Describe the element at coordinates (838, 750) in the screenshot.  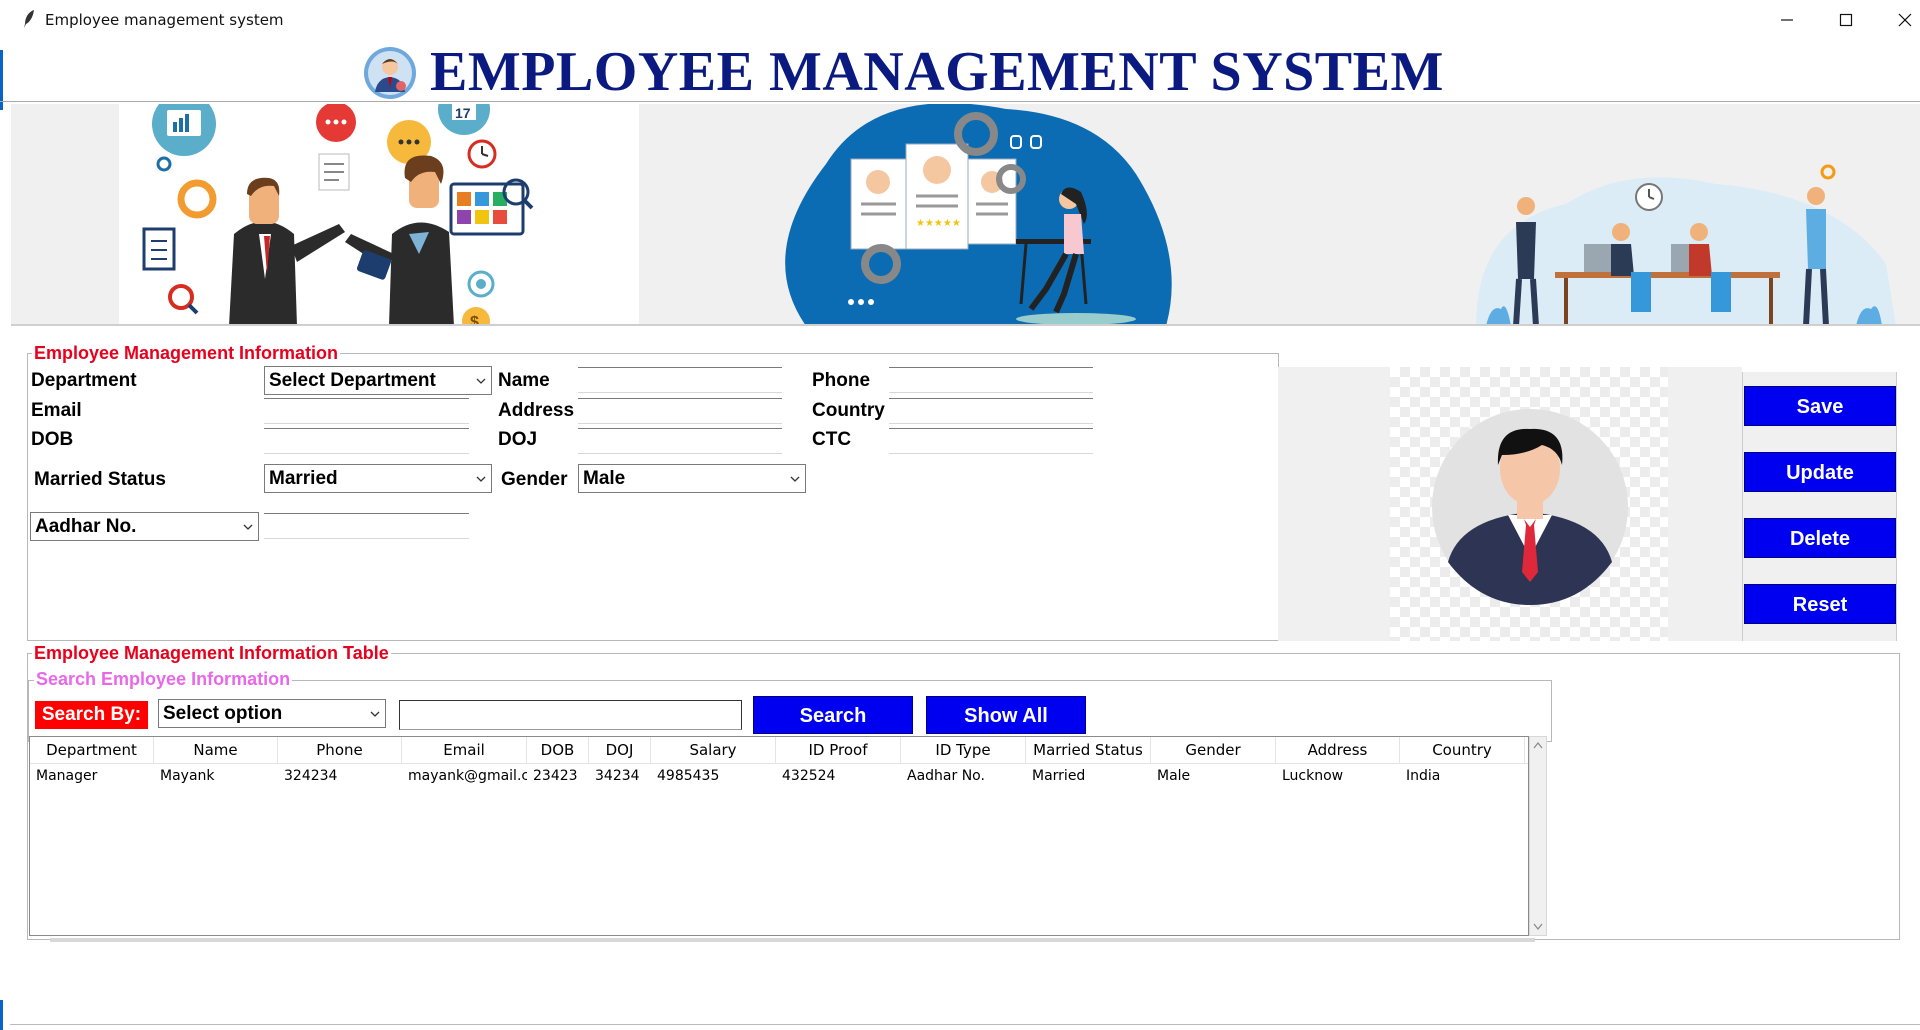
I see `column-header: ID Proof` at that location.